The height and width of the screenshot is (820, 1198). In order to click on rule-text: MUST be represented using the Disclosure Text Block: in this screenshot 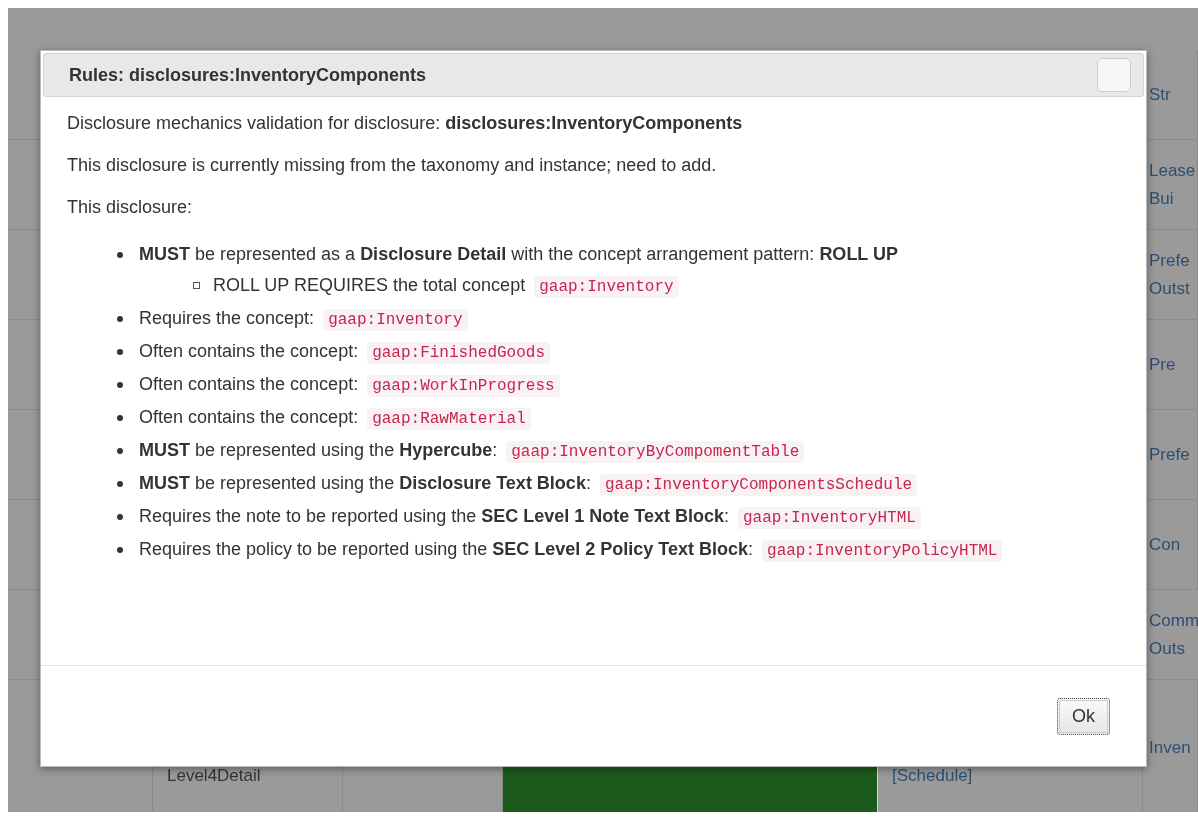, I will do `click(365, 483)`.